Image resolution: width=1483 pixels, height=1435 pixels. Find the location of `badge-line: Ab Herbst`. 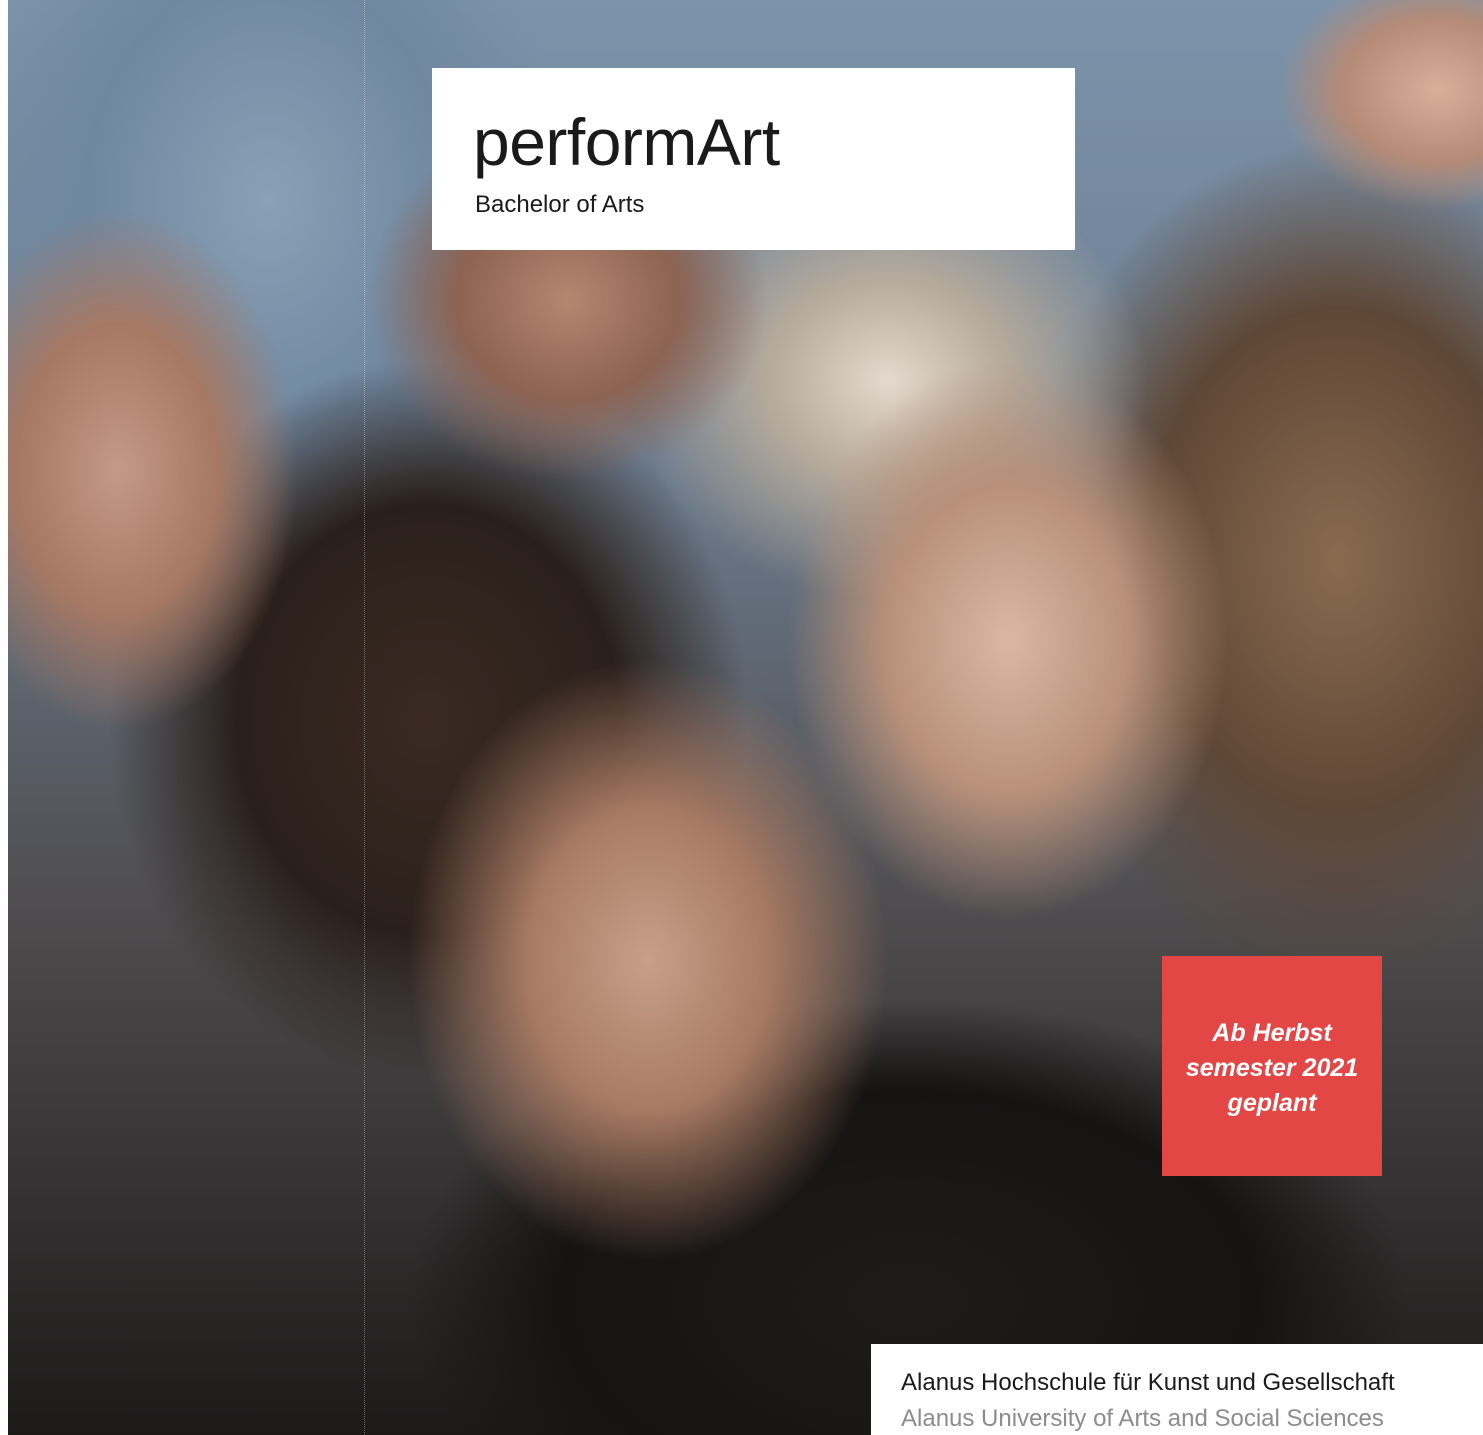

badge-line: Ab Herbst is located at coordinates (1272, 1033).